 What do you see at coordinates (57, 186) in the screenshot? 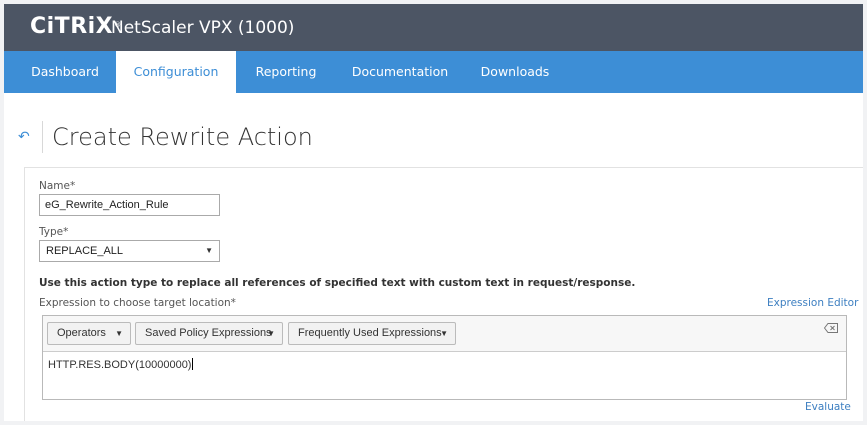
I see `name-label: Name*` at bounding box center [57, 186].